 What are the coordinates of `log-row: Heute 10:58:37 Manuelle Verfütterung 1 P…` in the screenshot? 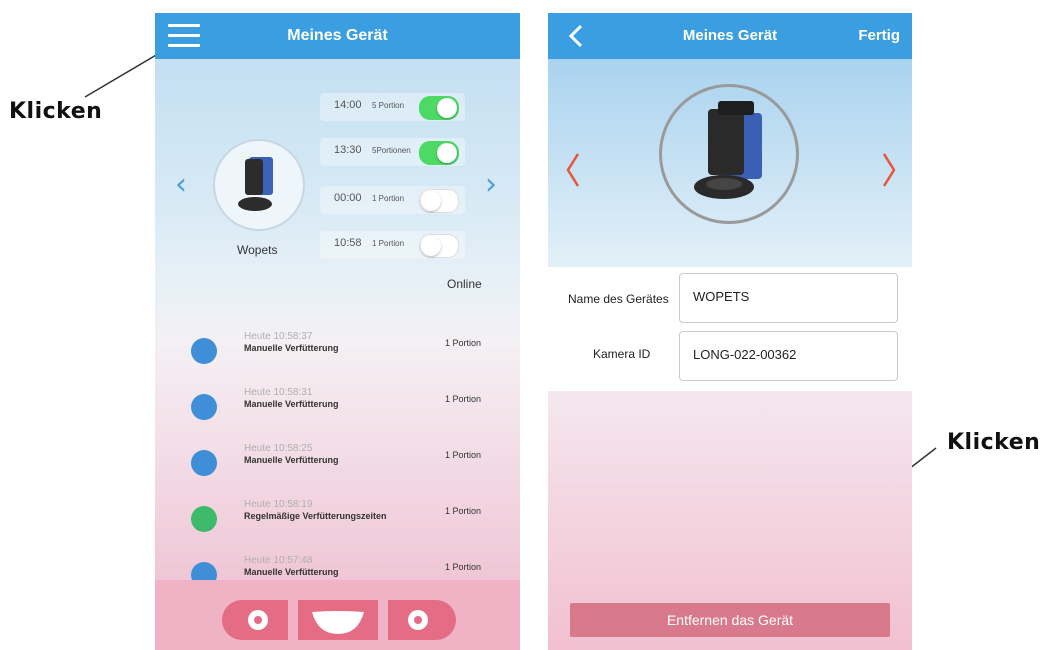 It's located at (337, 354).